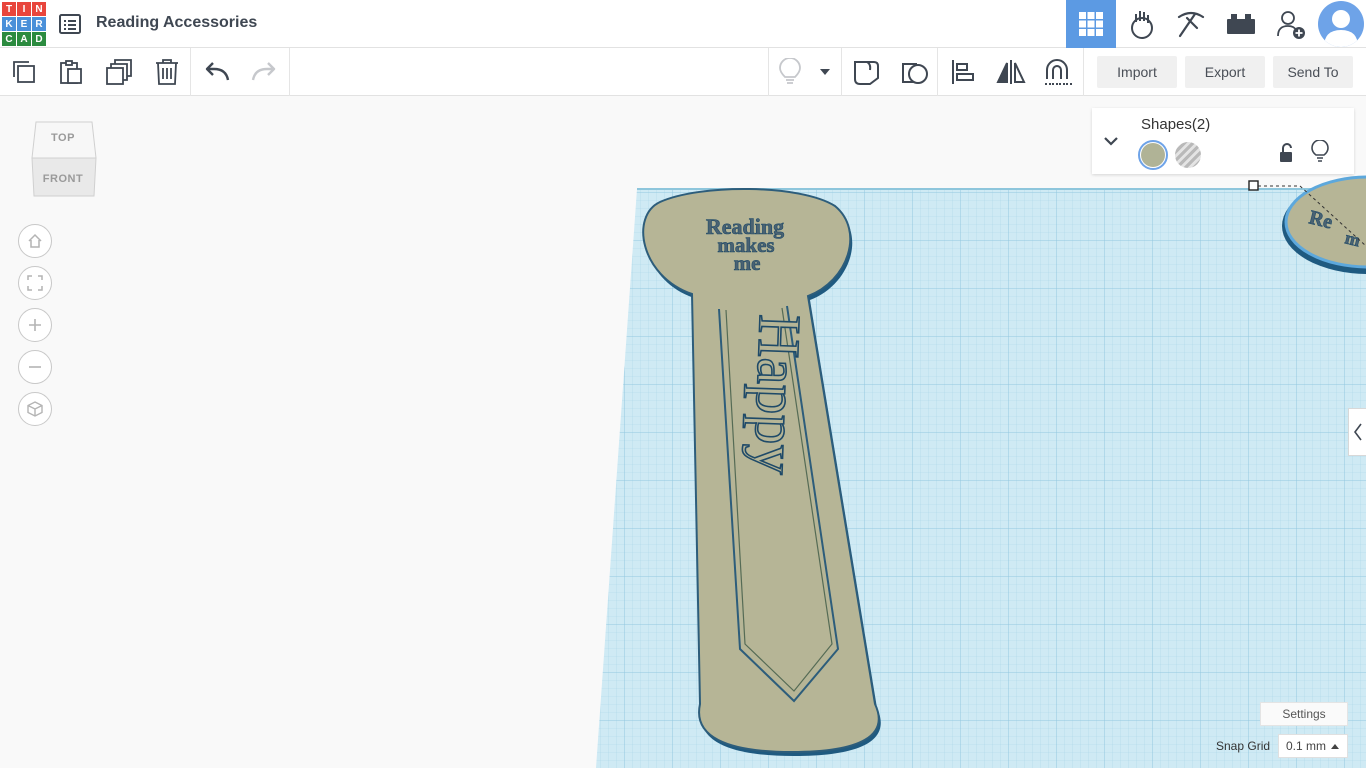  I want to click on bricks-pickaxe-icon, so click(1191, 24).